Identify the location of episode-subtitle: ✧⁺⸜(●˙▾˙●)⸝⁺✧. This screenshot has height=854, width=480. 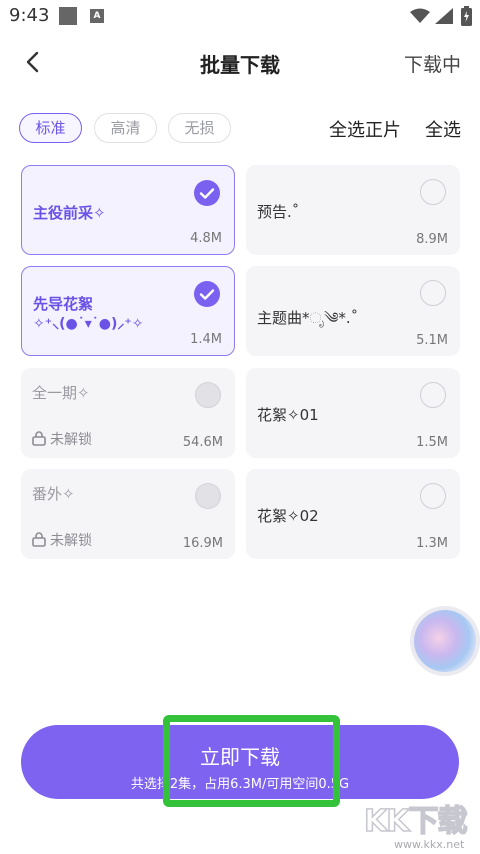
(88, 324).